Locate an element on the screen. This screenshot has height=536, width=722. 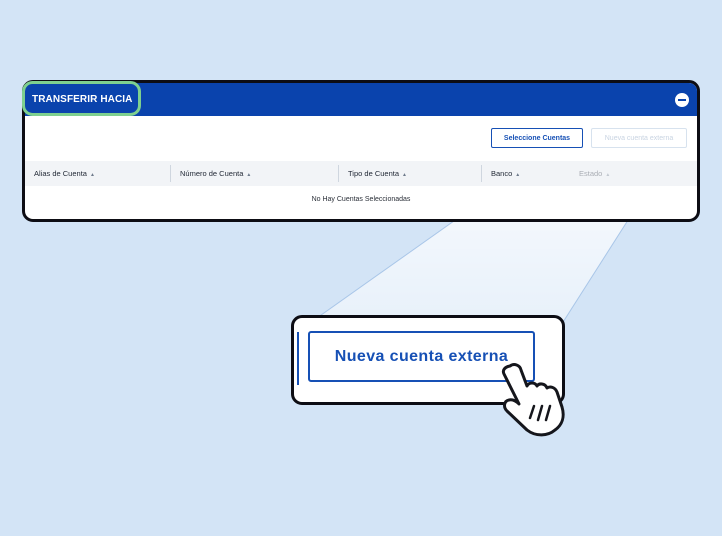
title-highlight is located at coordinates (81, 98).